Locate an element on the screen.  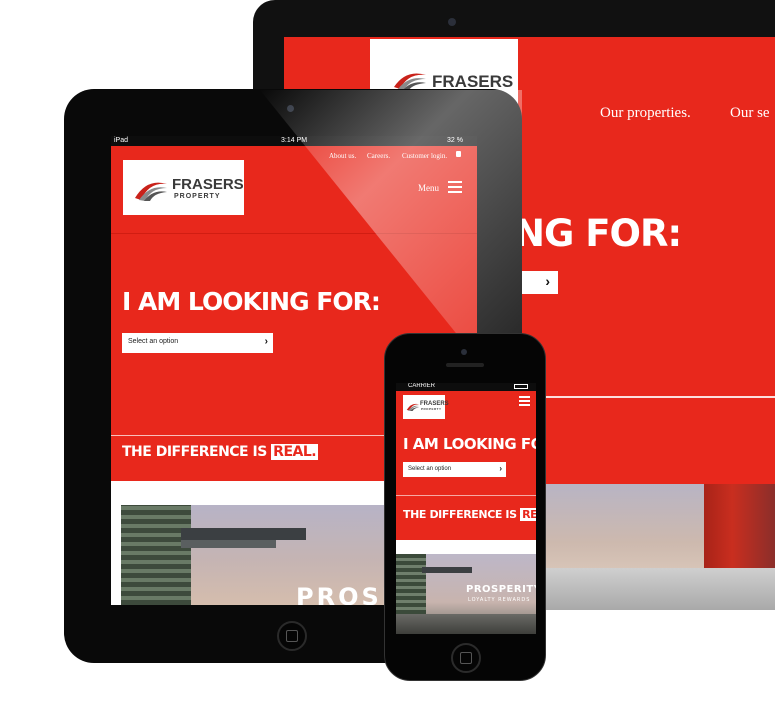
phone-camera is located at coordinates (464, 352).